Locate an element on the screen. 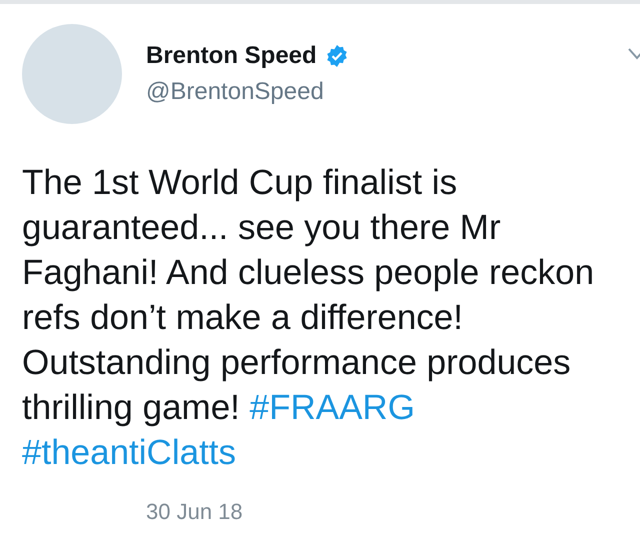  hashtag-link: #theantiClatts is located at coordinates (129, 452).